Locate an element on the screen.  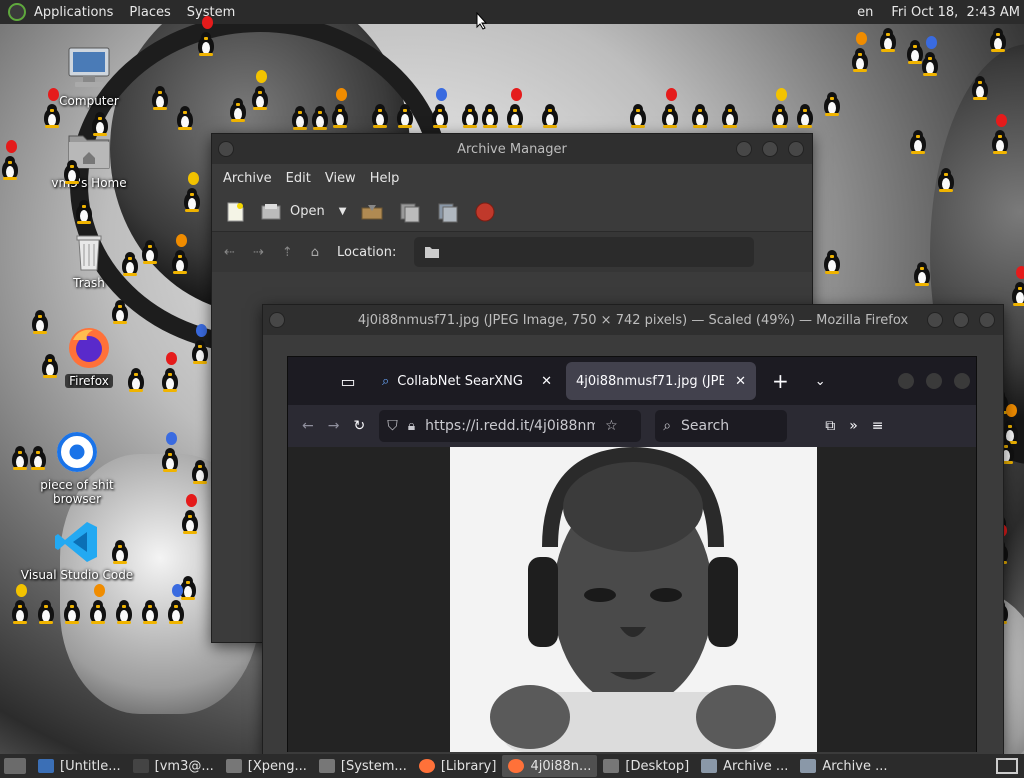
menu-help: Help is located at coordinates (385, 178).